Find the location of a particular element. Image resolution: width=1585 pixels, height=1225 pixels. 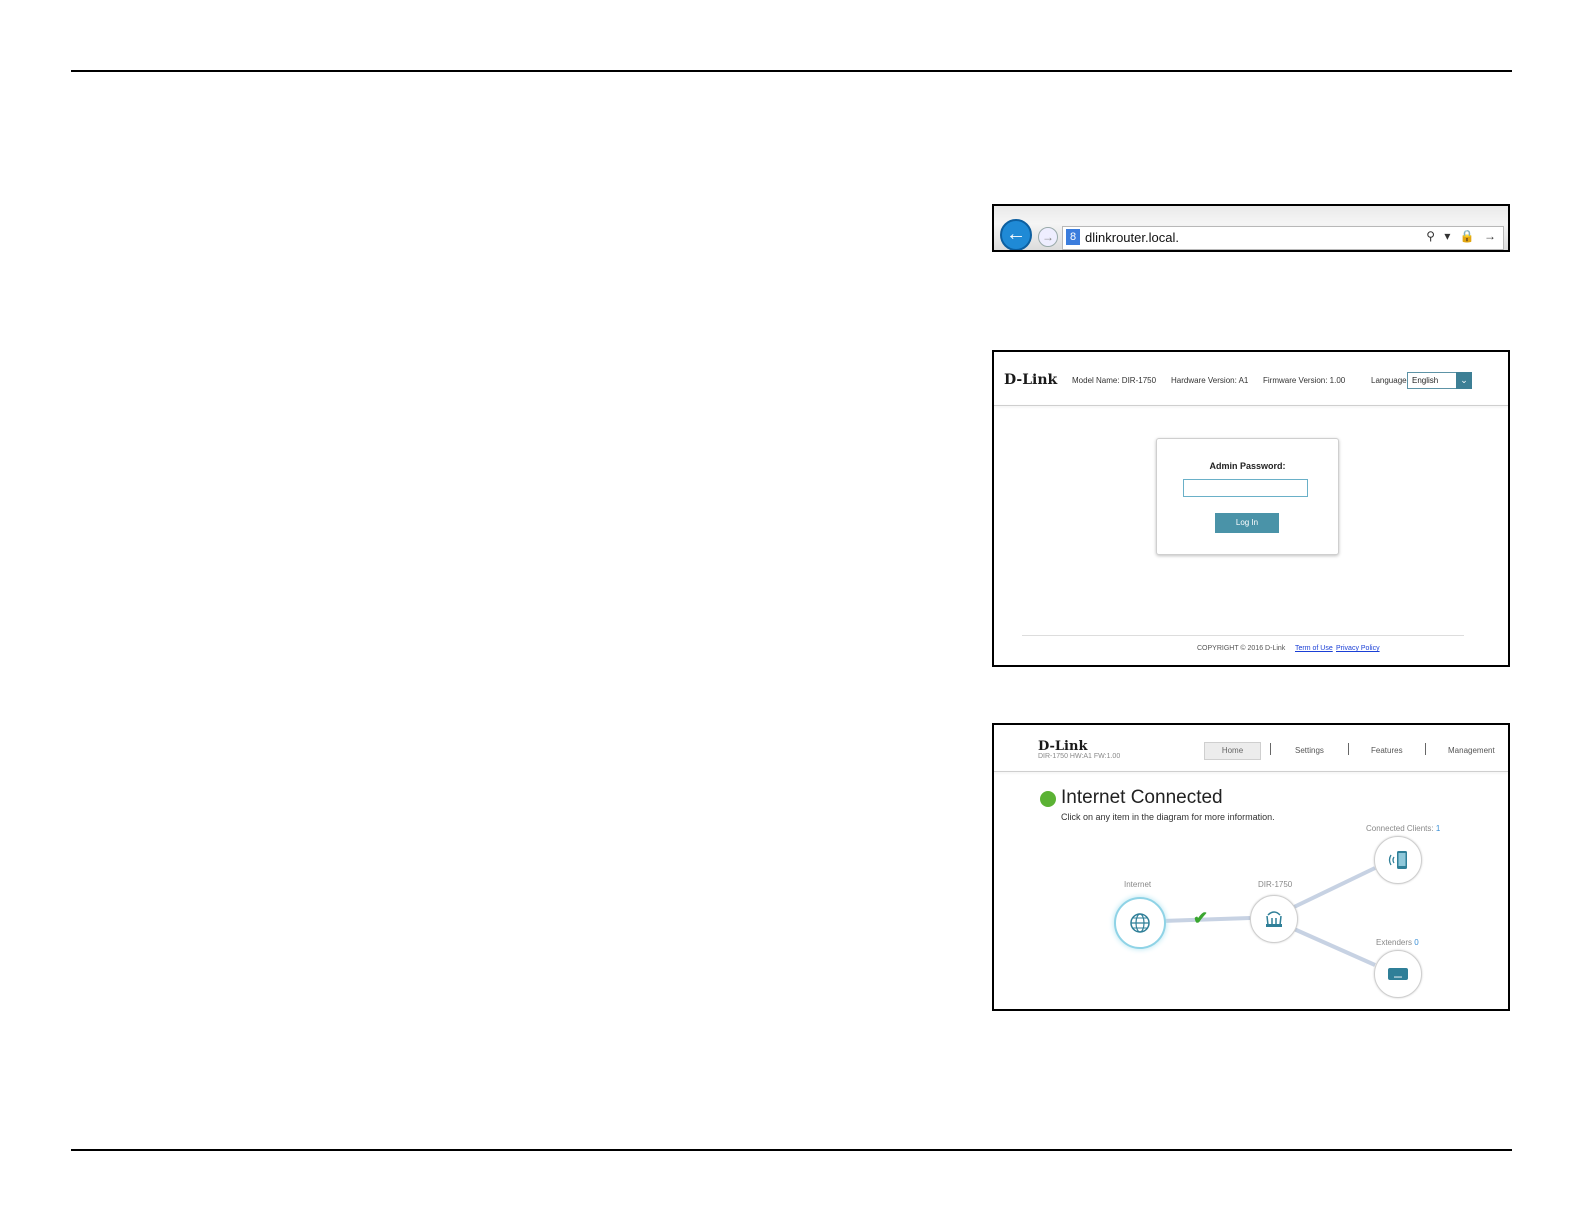

login-button: Log In is located at coordinates (1247, 523).